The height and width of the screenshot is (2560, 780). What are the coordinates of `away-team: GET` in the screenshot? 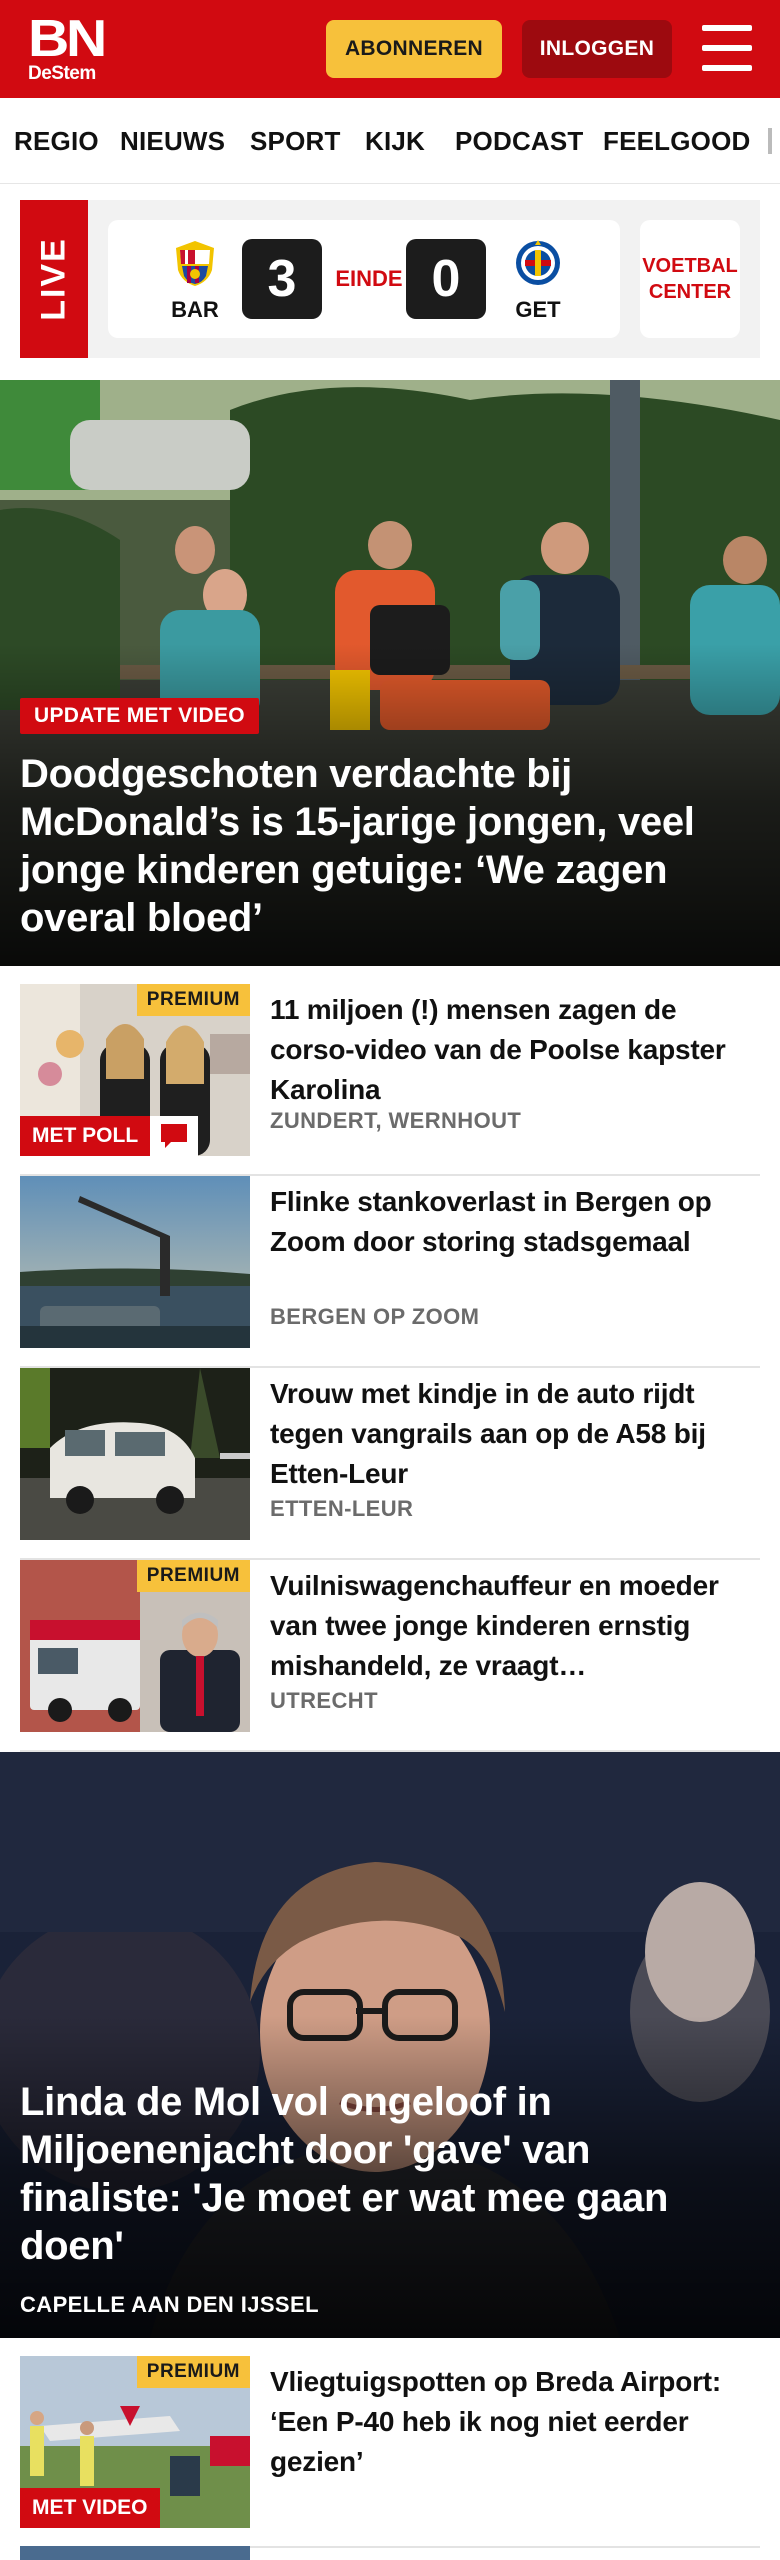 It's located at (538, 280).